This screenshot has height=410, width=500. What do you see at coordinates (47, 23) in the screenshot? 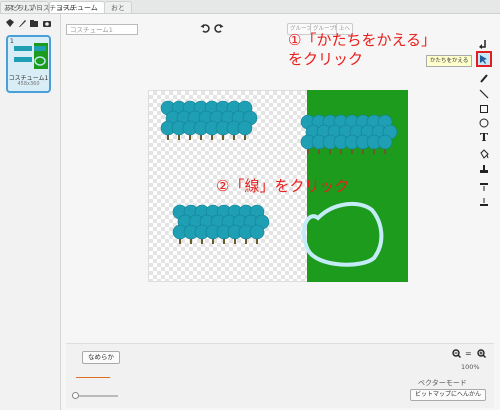
I see `camera-icon` at bounding box center [47, 23].